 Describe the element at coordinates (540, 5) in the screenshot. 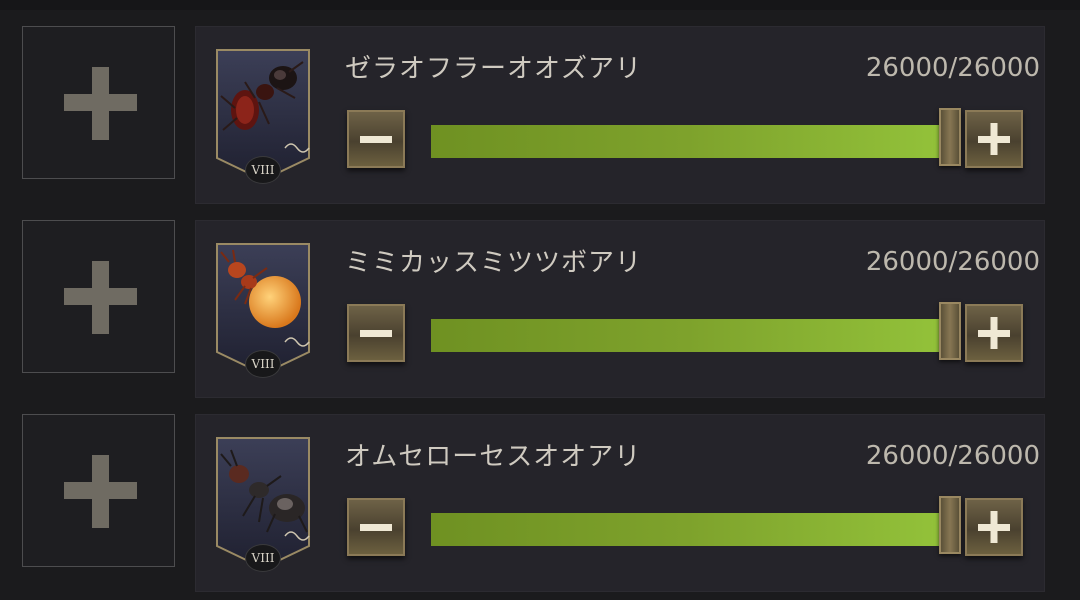

I see `top-bar` at that location.